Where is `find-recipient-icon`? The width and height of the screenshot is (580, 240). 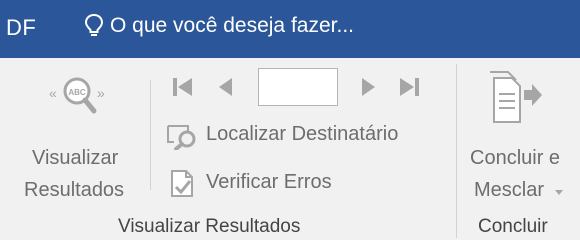 find-recipient-icon is located at coordinates (181, 137).